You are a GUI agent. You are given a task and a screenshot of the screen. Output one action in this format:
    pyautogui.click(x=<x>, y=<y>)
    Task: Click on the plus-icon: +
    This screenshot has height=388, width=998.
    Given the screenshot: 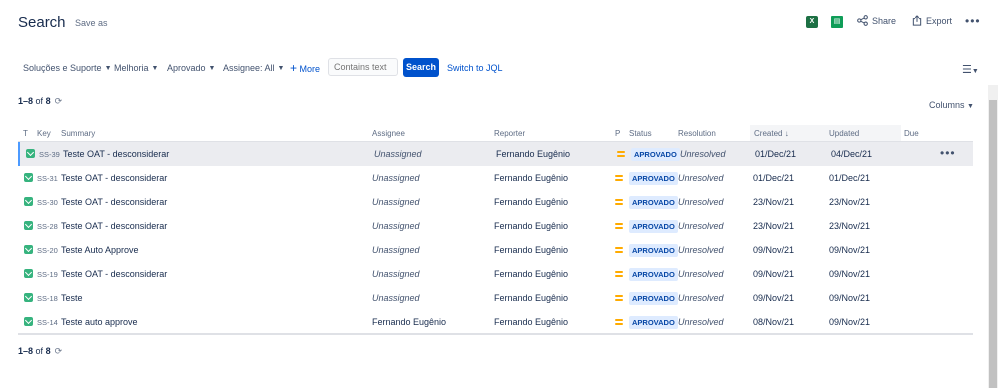 What is the action you would take?
    pyautogui.click(x=294, y=68)
    